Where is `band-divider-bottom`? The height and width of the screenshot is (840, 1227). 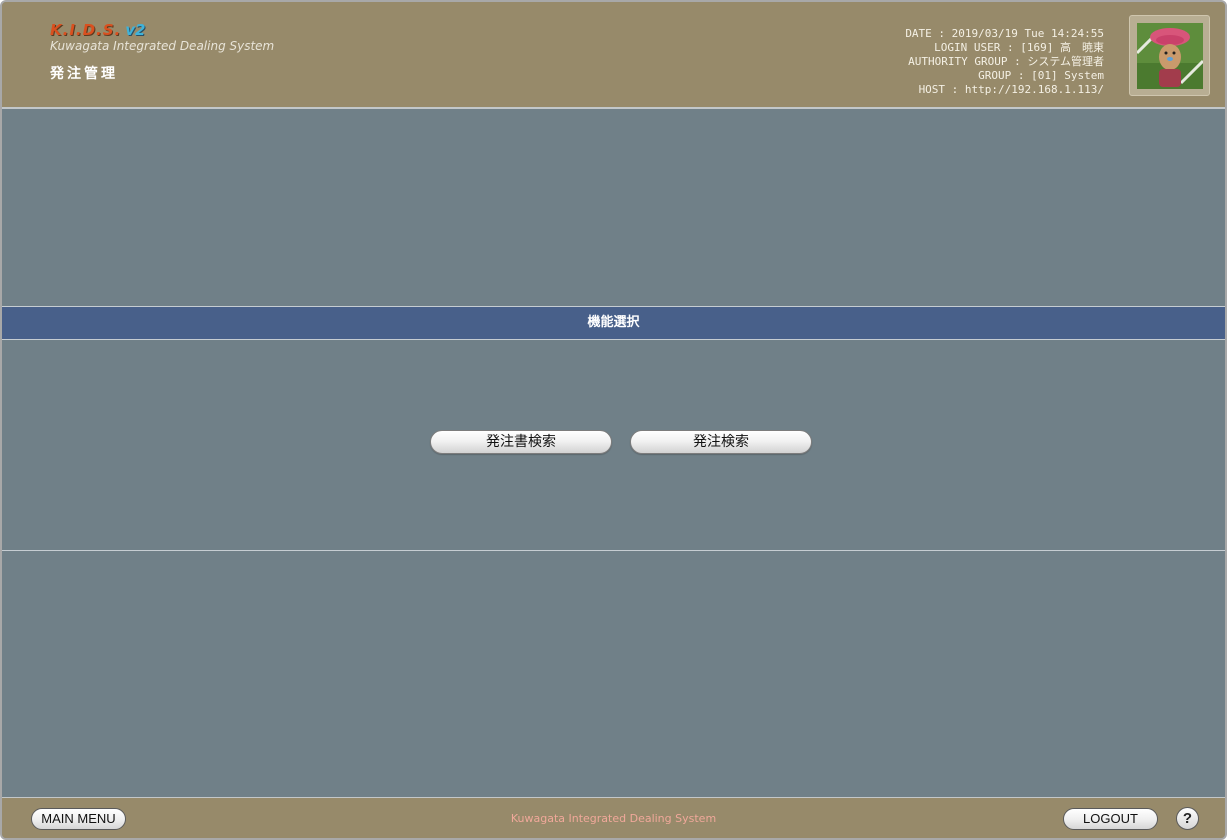 band-divider-bottom is located at coordinates (613, 339).